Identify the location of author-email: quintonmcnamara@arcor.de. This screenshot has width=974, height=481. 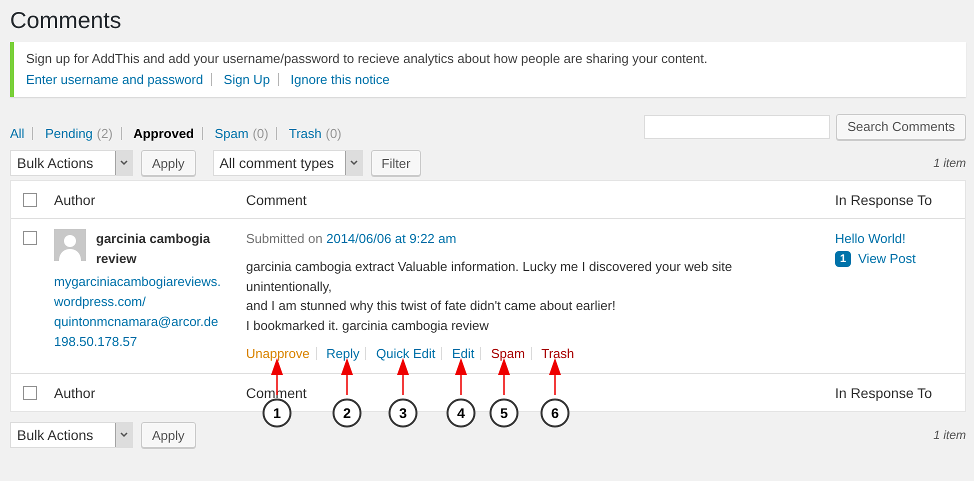
(141, 322).